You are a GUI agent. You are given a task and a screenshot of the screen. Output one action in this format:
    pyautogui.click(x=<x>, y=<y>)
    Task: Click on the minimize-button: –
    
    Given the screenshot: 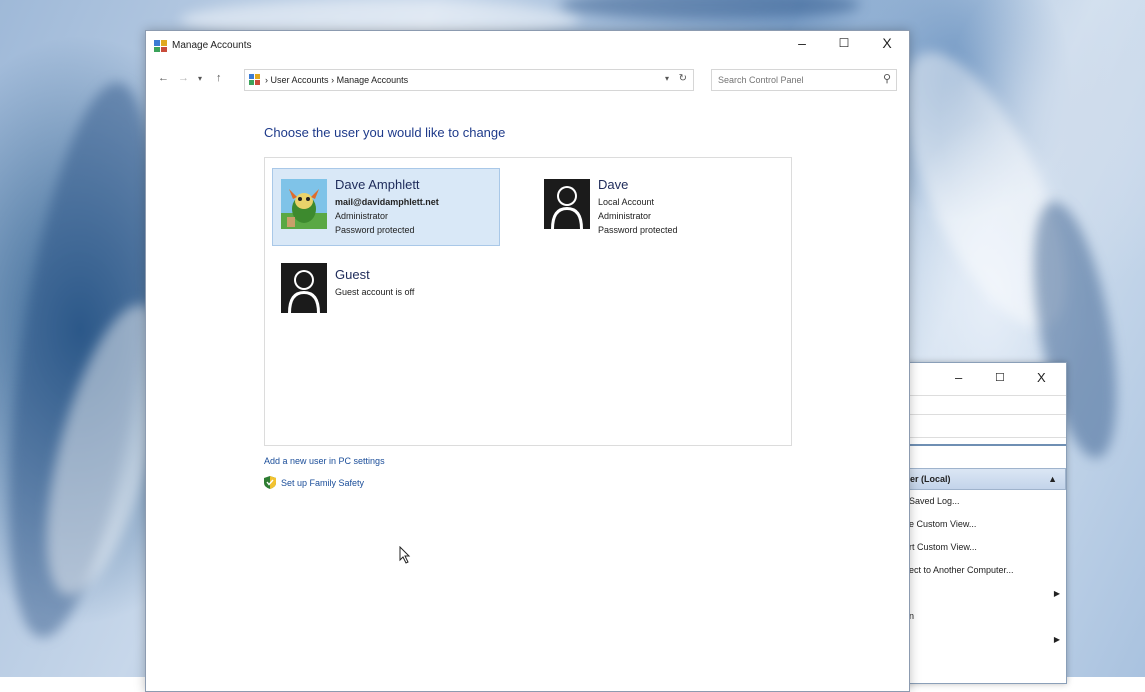 What is the action you would take?
    pyautogui.click(x=802, y=43)
    